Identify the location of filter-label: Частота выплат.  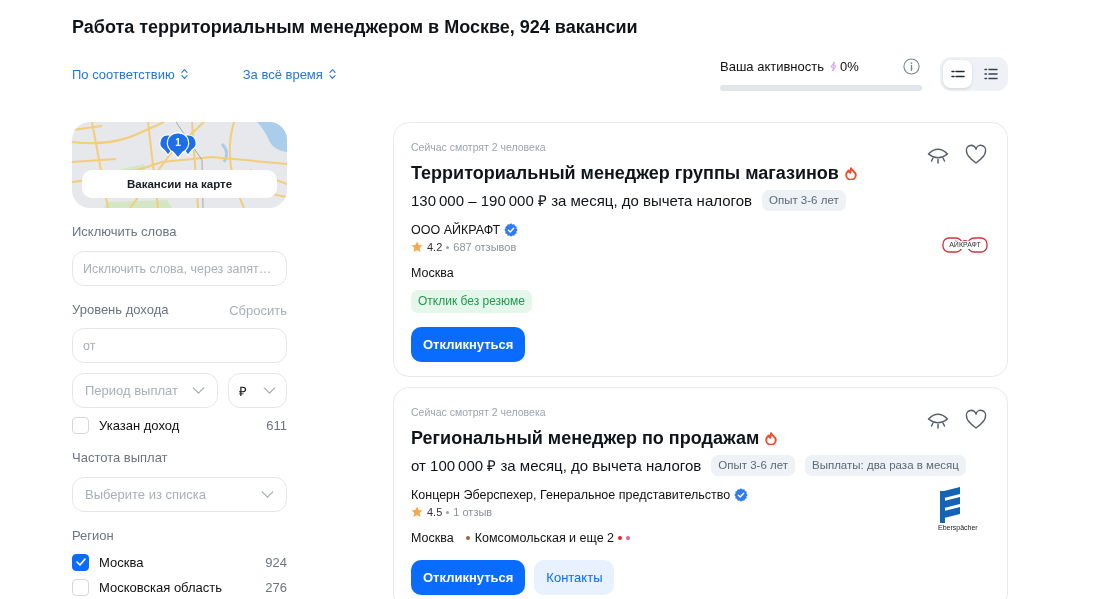
(120, 458).